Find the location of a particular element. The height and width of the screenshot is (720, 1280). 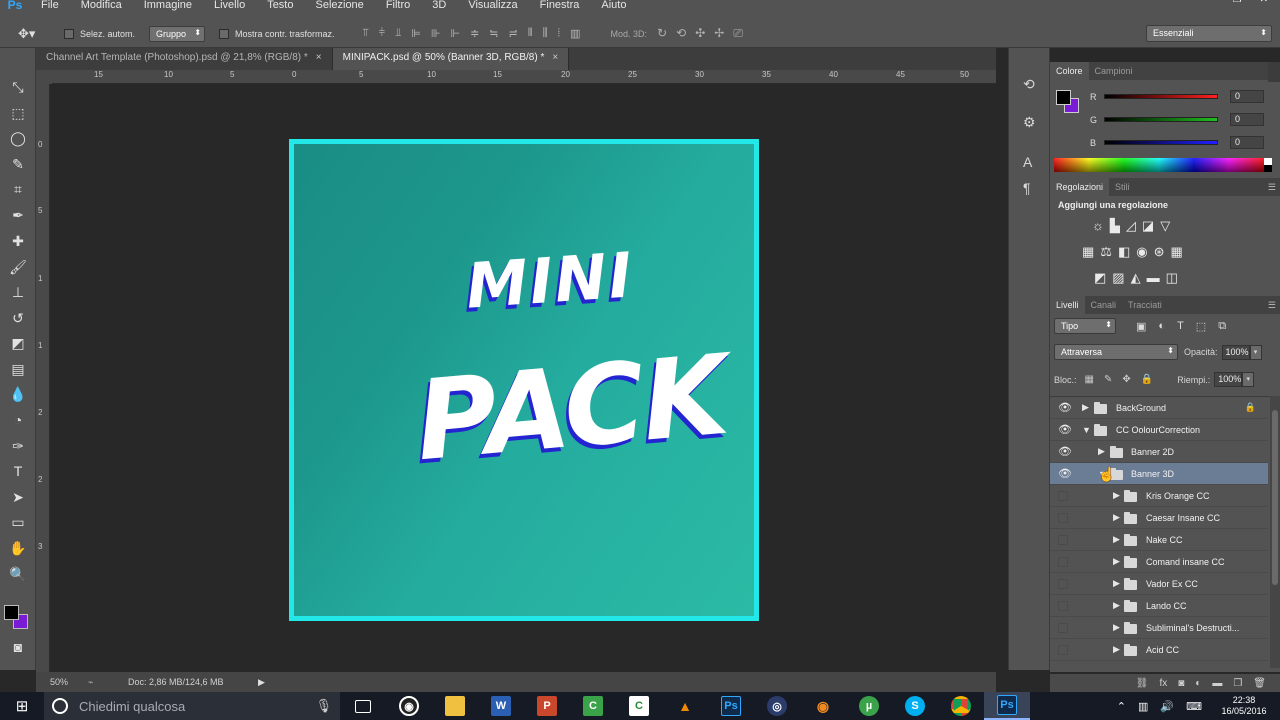

new-adjustment-icon: ◐ is located at coordinates (1198, 683).